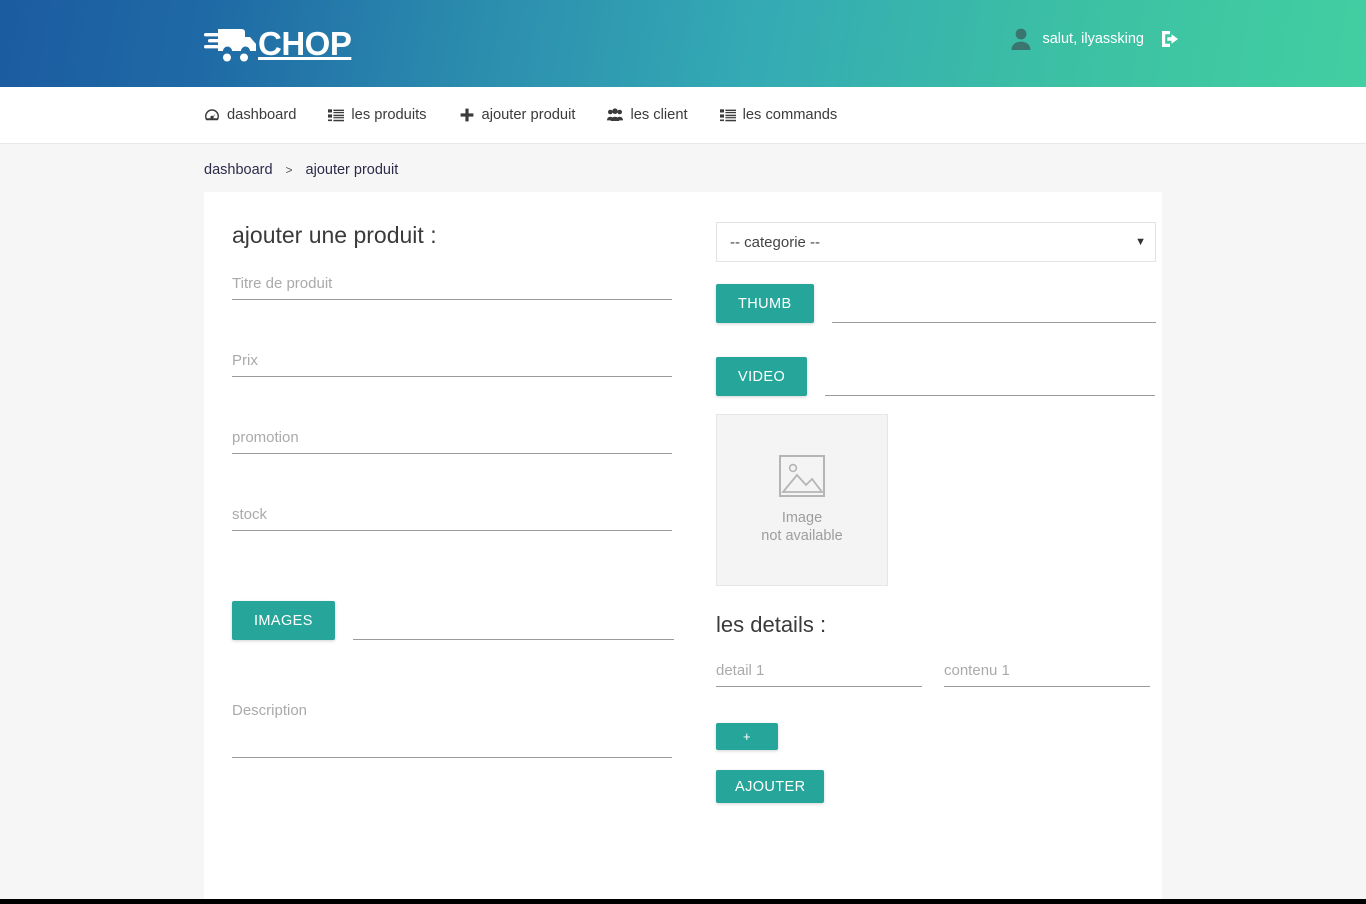 Image resolution: width=1366 pixels, height=904 pixels. Describe the element at coordinates (802, 475) in the screenshot. I see `broken-image-icon` at that location.